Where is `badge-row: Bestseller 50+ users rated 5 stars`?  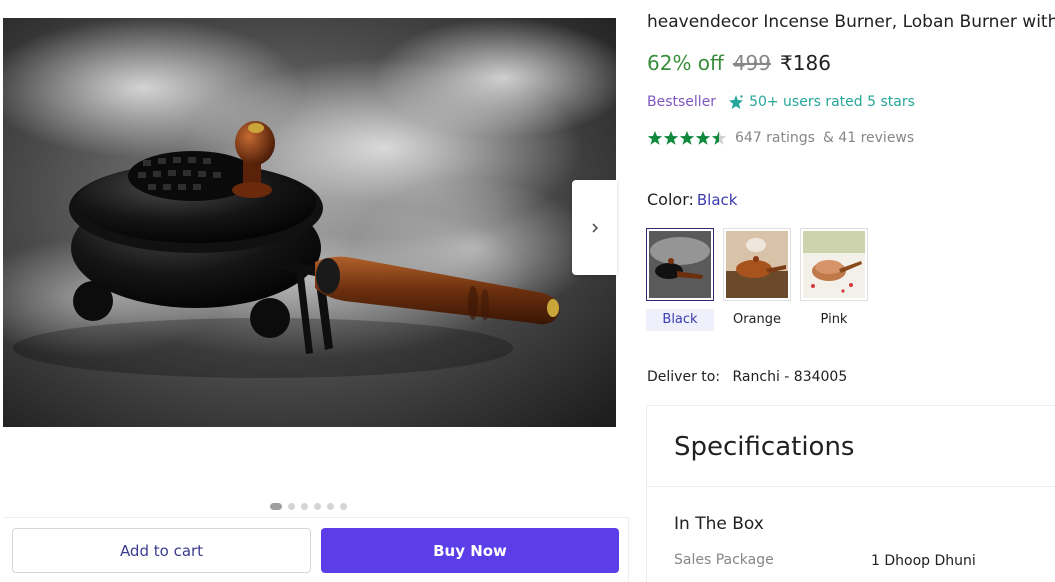 badge-row: Bestseller 50+ users rated 5 stars is located at coordinates (781, 102).